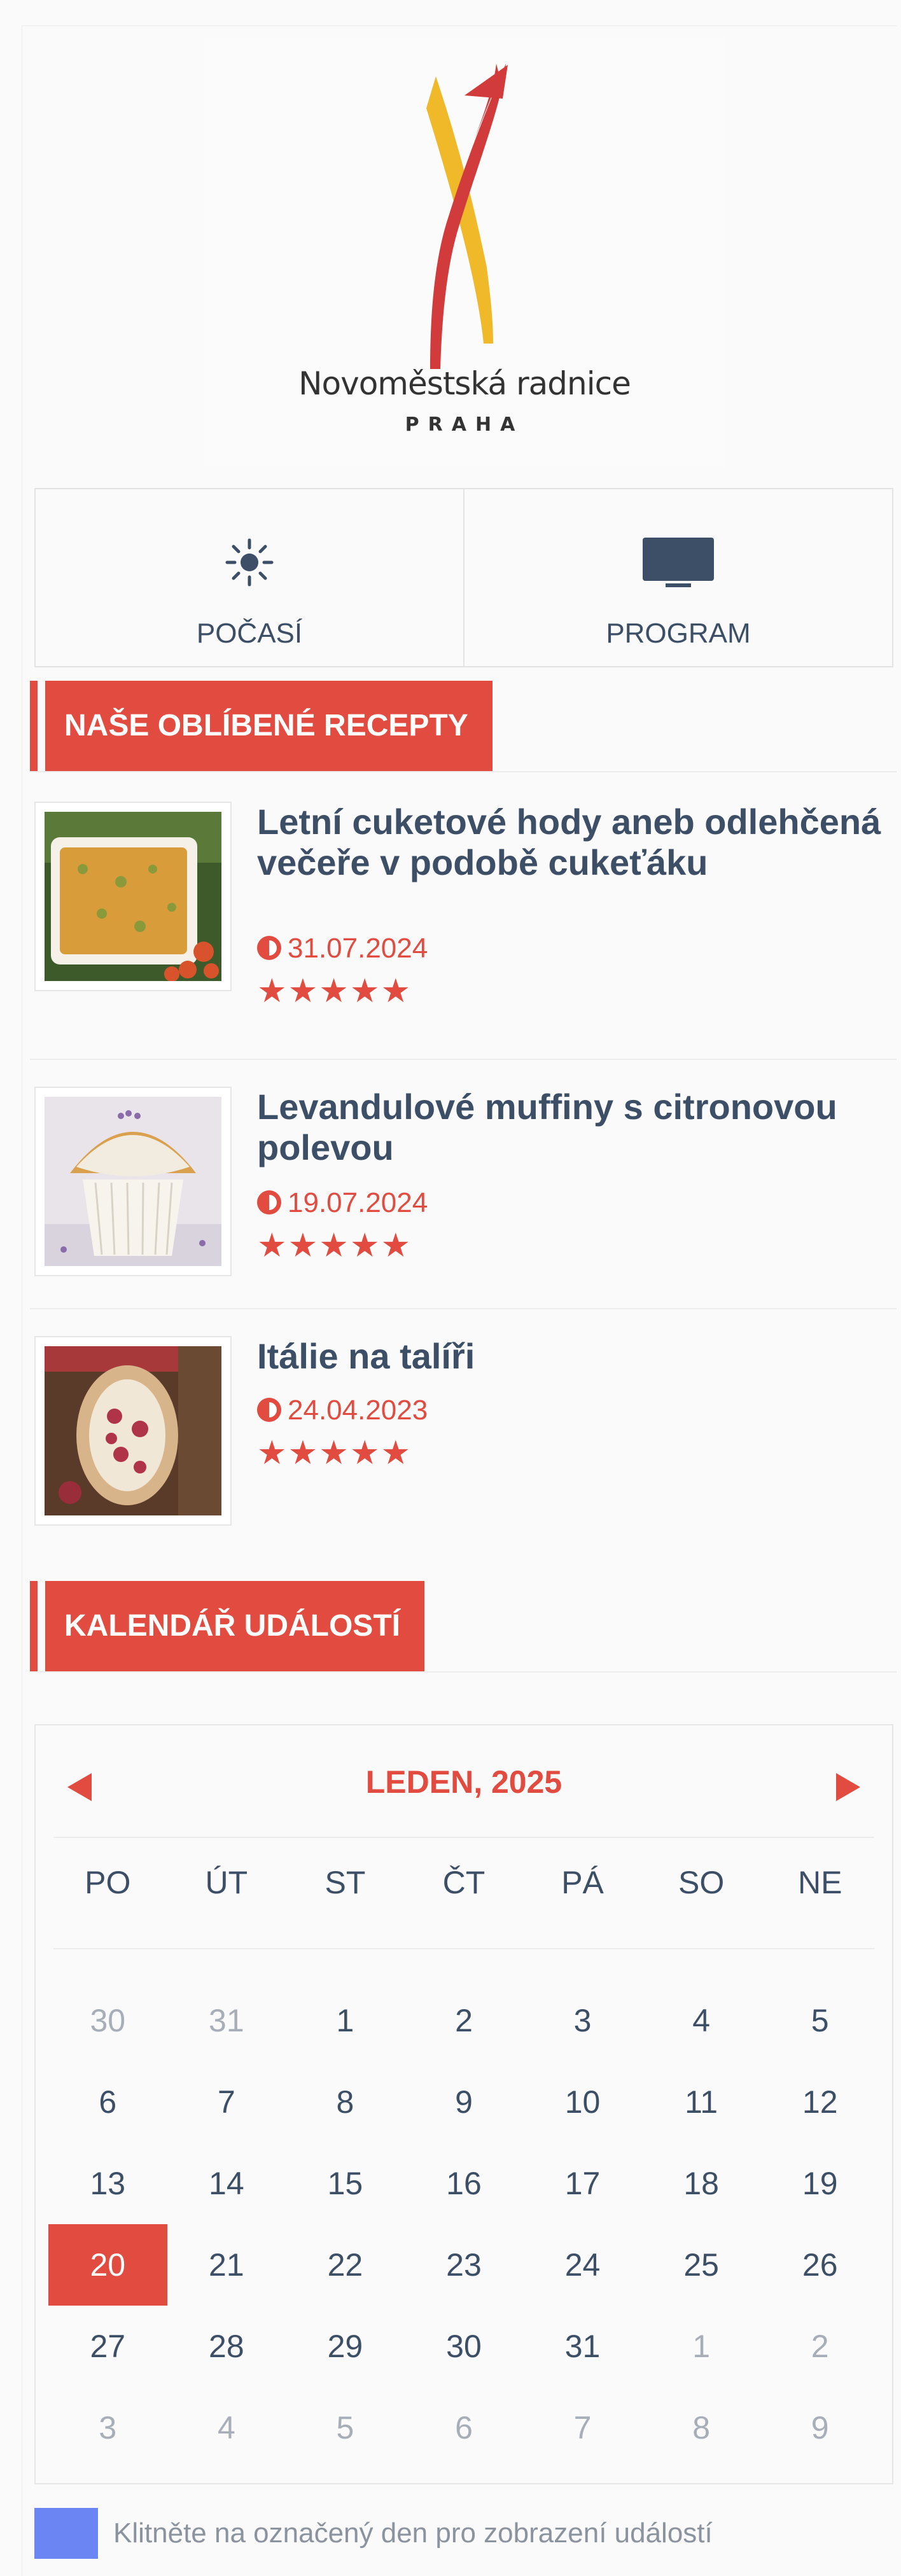 The image size is (901, 2576). Describe the element at coordinates (460, 1431) in the screenshot. I see `list-item: Itálie na talíři 24.04.2023 ★★★★★` at that location.